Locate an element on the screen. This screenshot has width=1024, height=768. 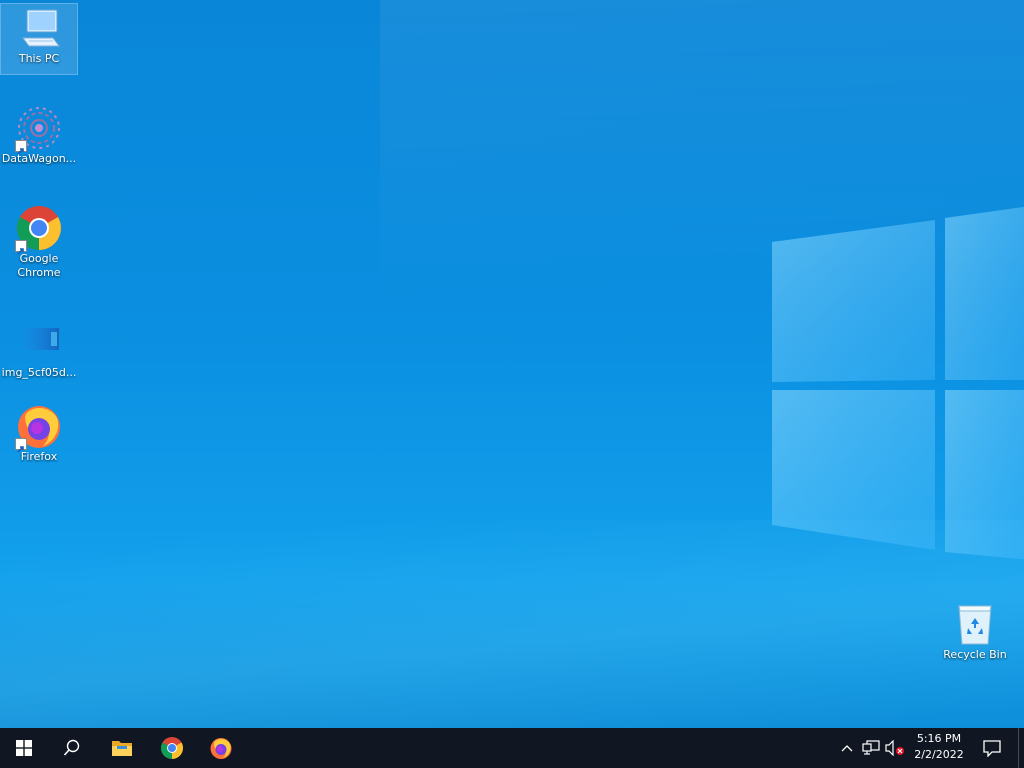
desktop-icon-label: This PC is located at coordinates (39, 58).